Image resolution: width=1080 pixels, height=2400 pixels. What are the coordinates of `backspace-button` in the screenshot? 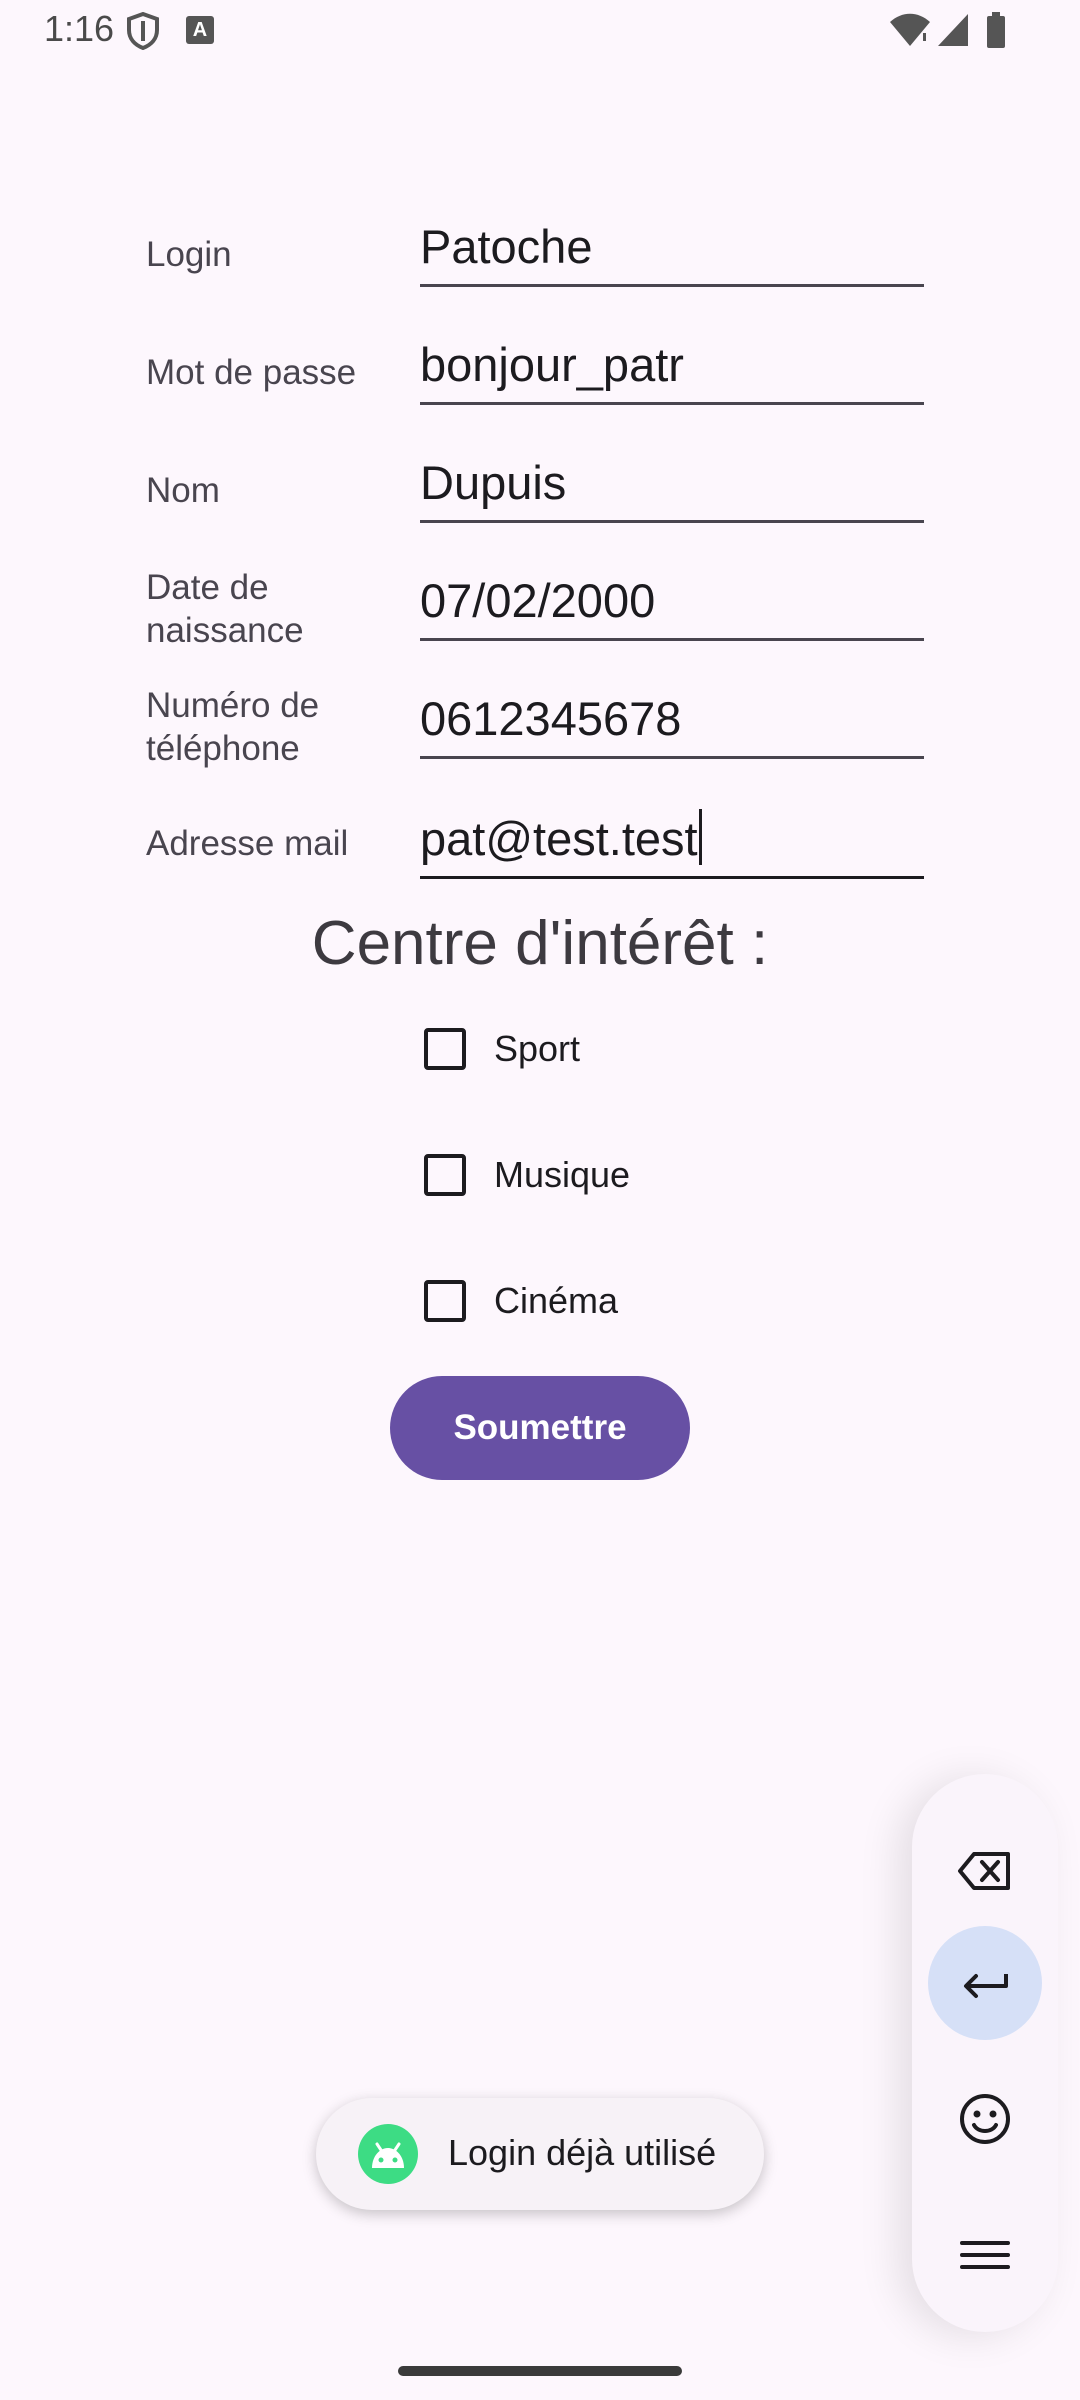 It's located at (985, 1871).